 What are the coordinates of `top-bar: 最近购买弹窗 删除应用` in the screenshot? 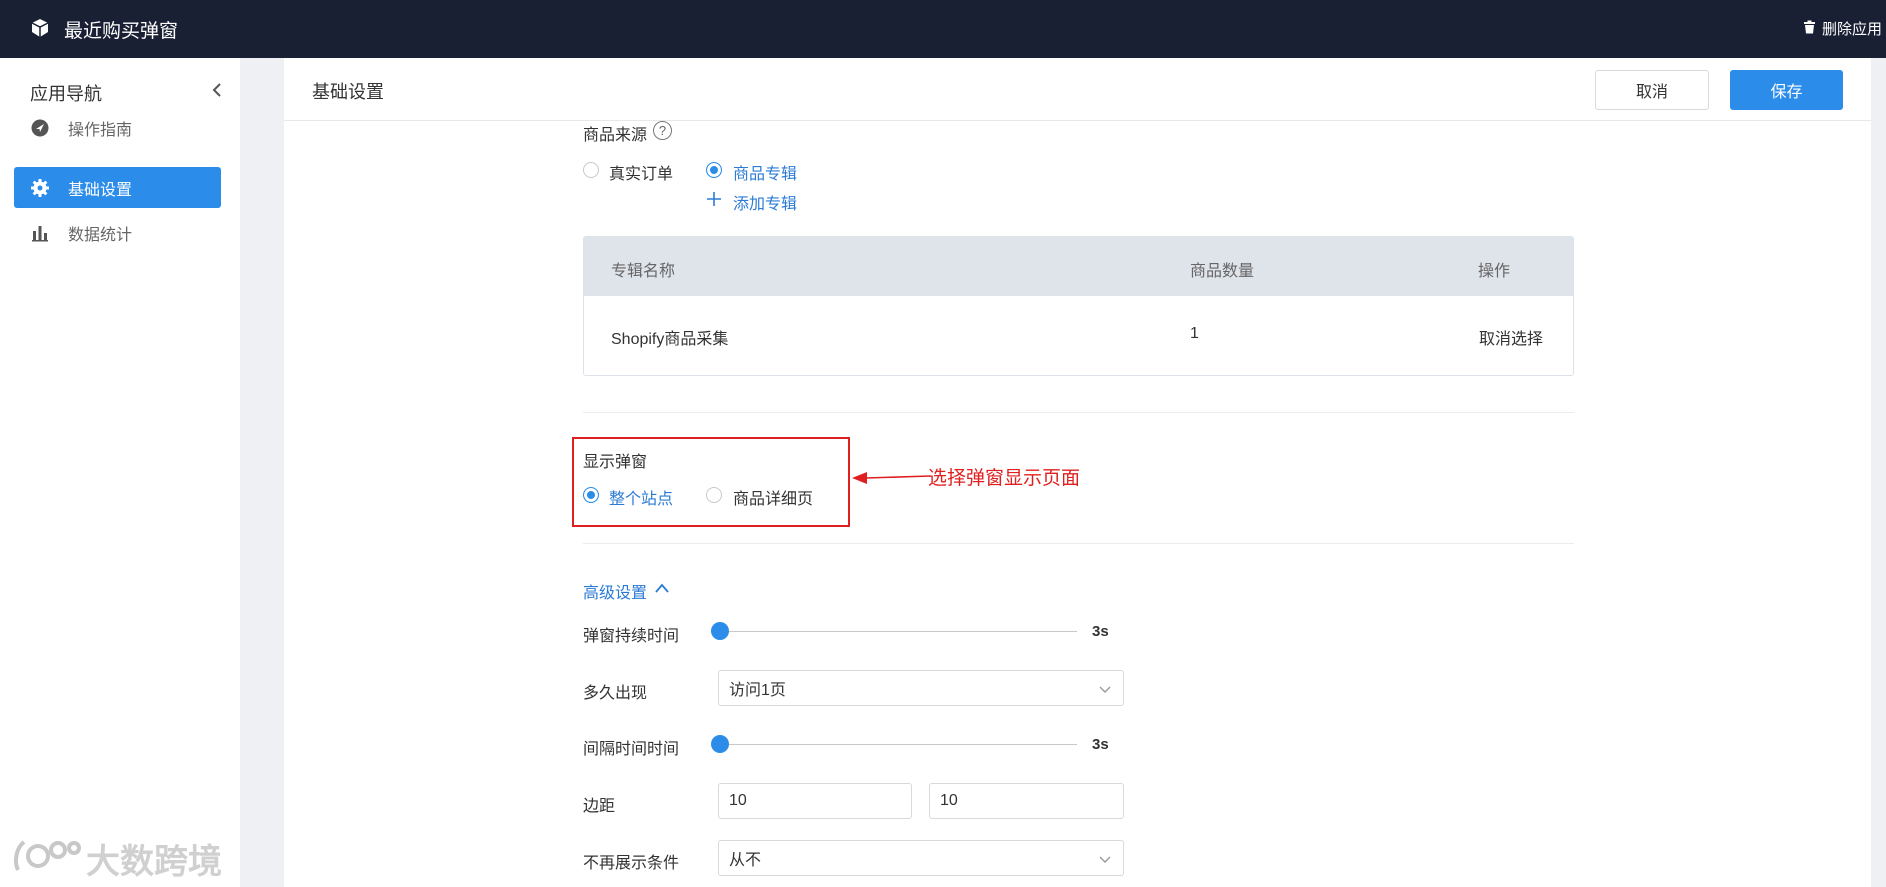 It's located at (943, 29).